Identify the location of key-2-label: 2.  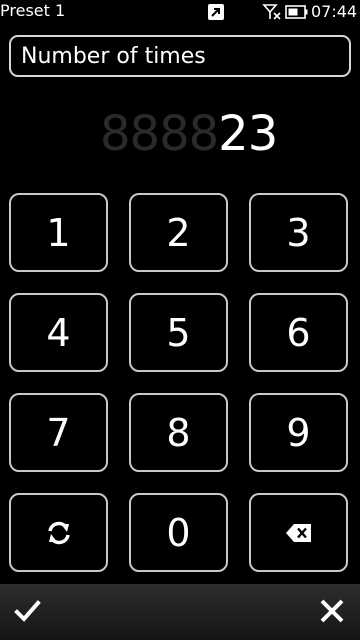
(178, 232).